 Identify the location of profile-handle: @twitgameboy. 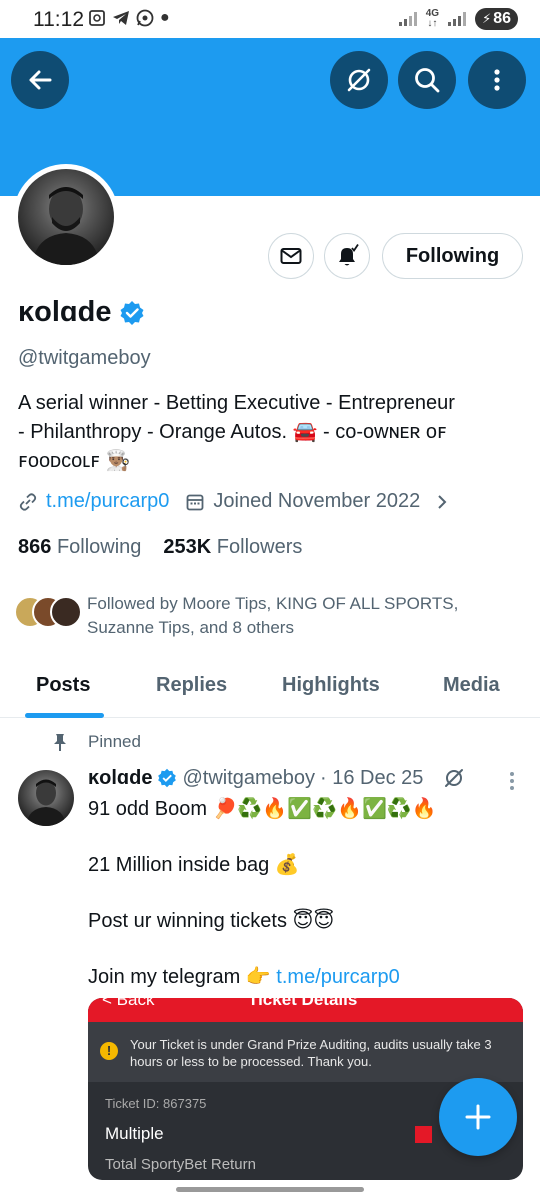
(84, 358).